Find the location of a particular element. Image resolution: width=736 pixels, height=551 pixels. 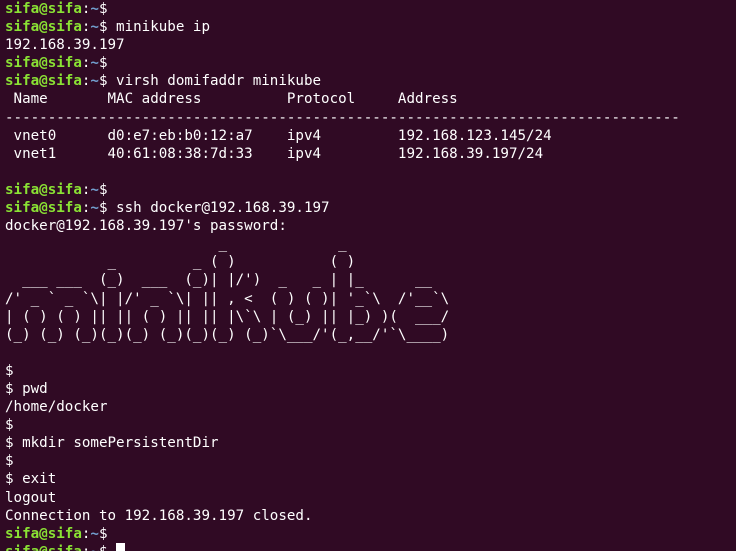

output-line: _ _ ( ) ( ) is located at coordinates (368, 262).